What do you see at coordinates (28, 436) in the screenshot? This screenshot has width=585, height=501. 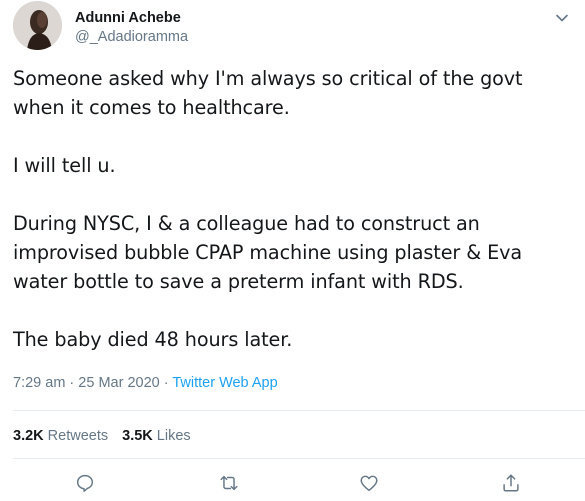 I see `retweets-count: 3.2K` at bounding box center [28, 436].